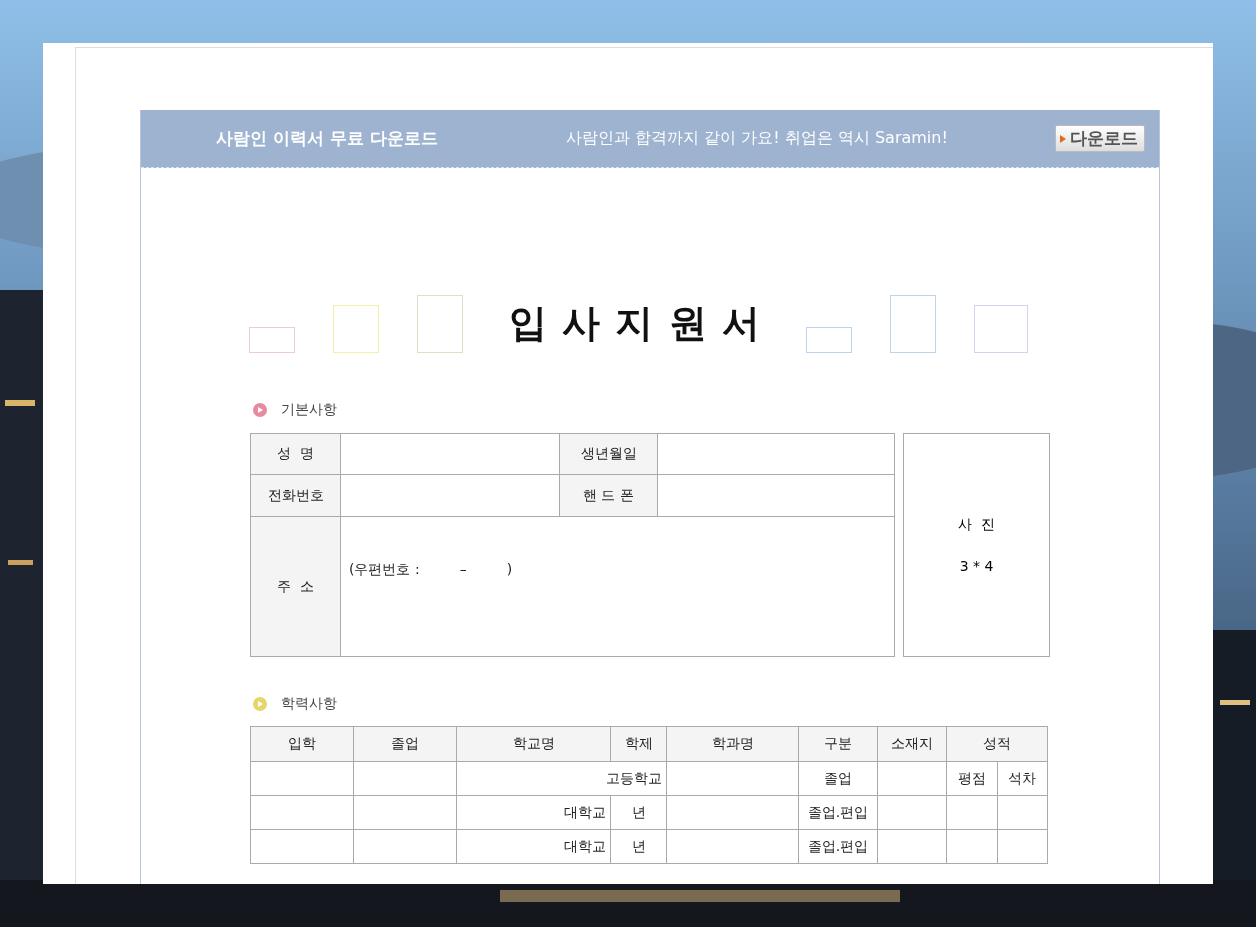 Image resolution: width=1256 pixels, height=927 pixels. Describe the element at coordinates (309, 410) in the screenshot. I see `section-heading: 기본사항` at that location.